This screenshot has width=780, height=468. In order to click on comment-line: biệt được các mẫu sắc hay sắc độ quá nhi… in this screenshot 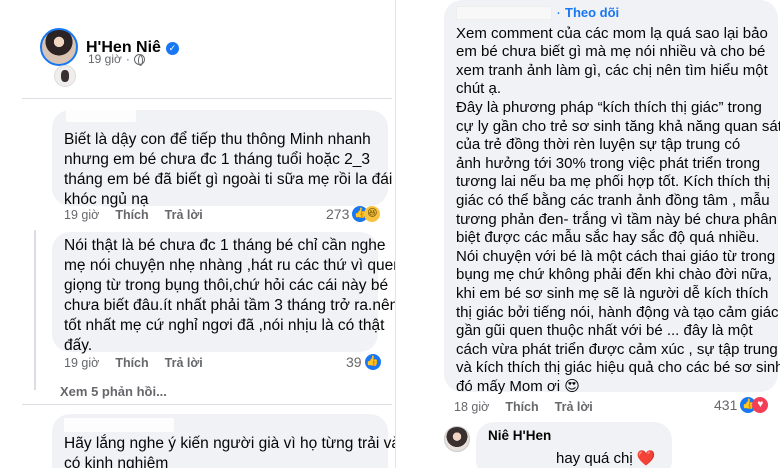, I will do `click(608, 238)`.